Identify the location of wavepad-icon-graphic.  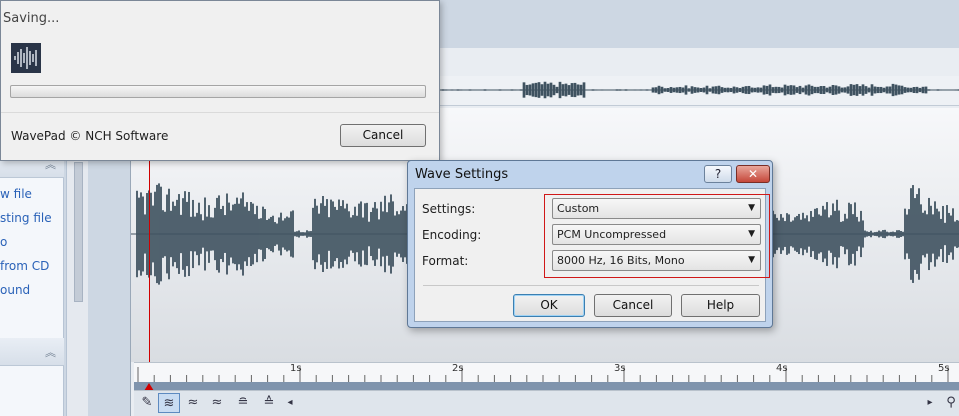
(25, 58).